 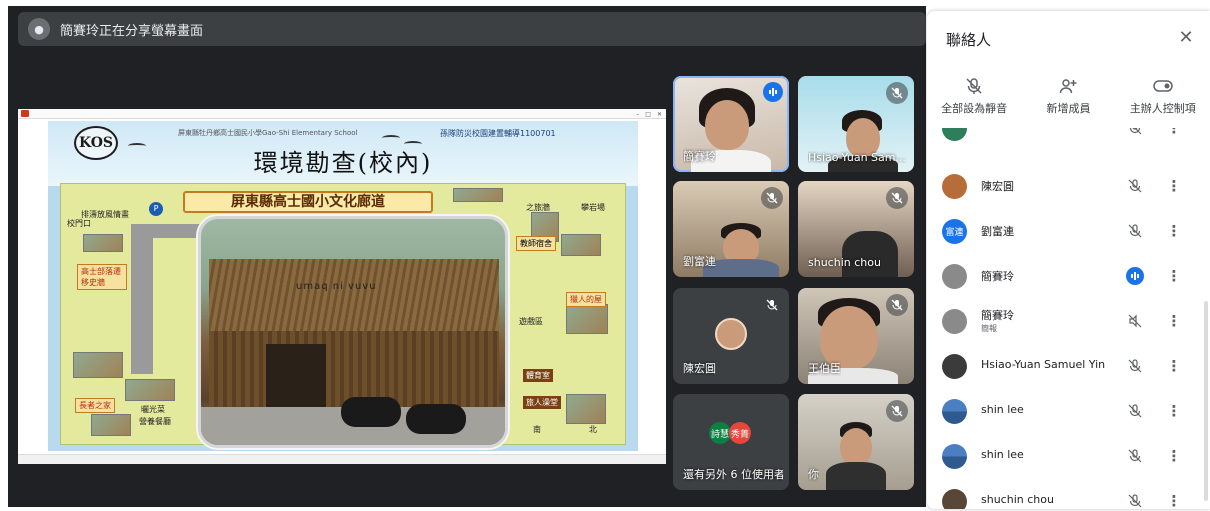 What do you see at coordinates (1068, 366) in the screenshot?
I see `participant-row: Hsiao-Yuan Samuel Yin ⋮` at bounding box center [1068, 366].